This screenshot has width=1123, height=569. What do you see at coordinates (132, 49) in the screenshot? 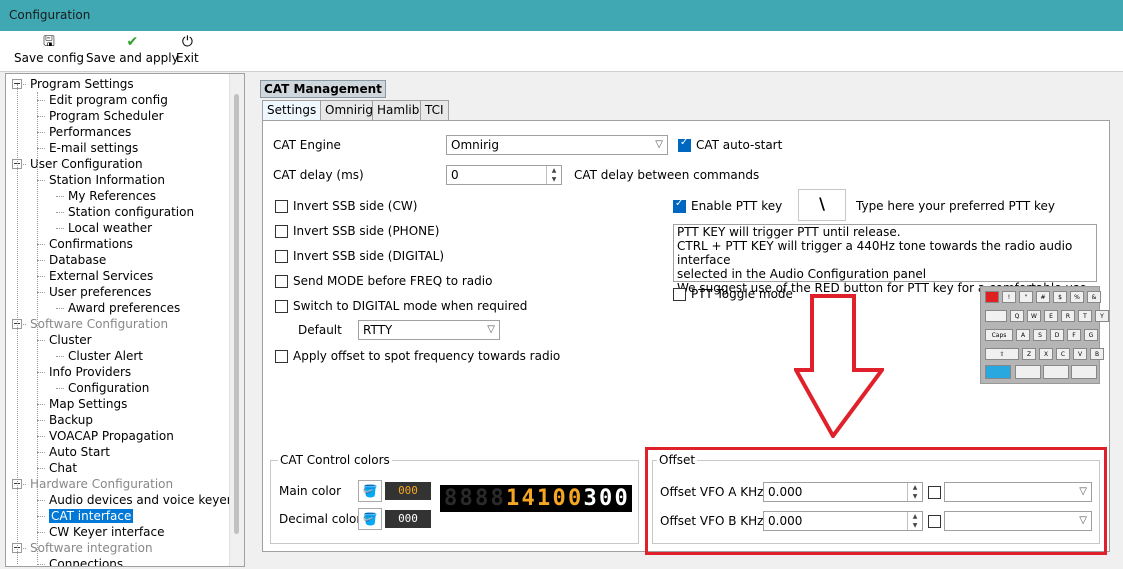
I see `save-and-apply-button: ✔ Save and apply` at bounding box center [132, 49].